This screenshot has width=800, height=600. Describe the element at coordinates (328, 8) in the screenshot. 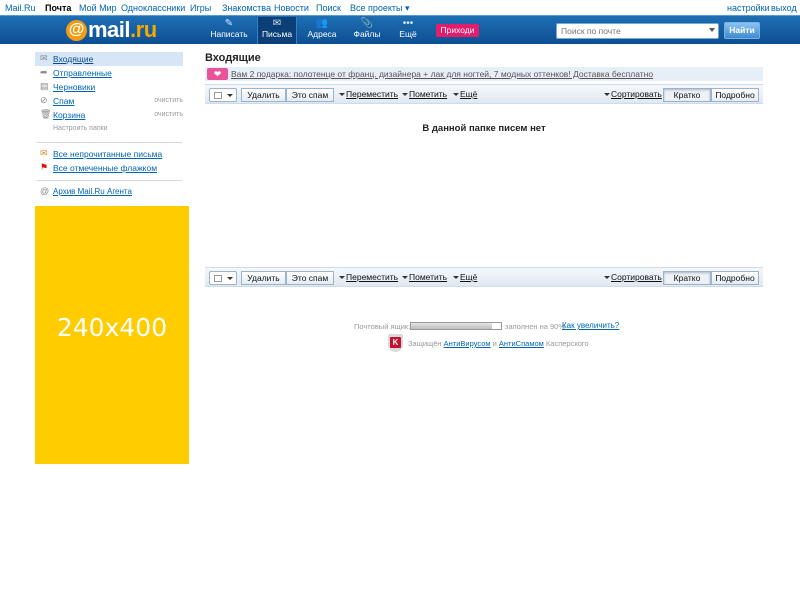

I see `topbar-link-poisk: Поиск` at that location.